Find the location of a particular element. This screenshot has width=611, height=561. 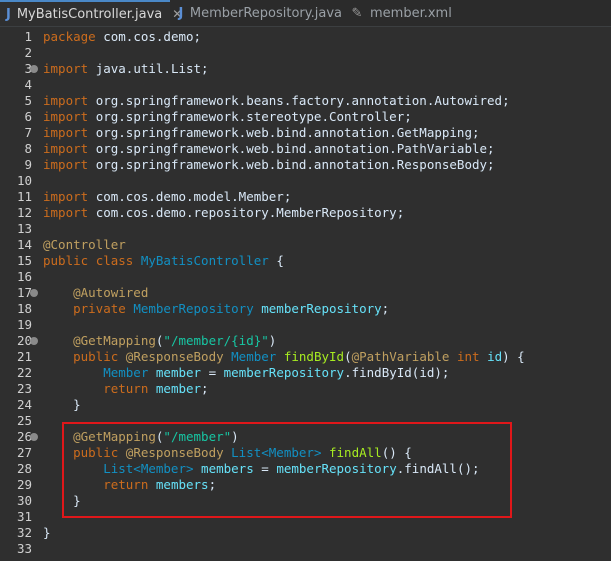

code-token: ) { is located at coordinates (513, 356).